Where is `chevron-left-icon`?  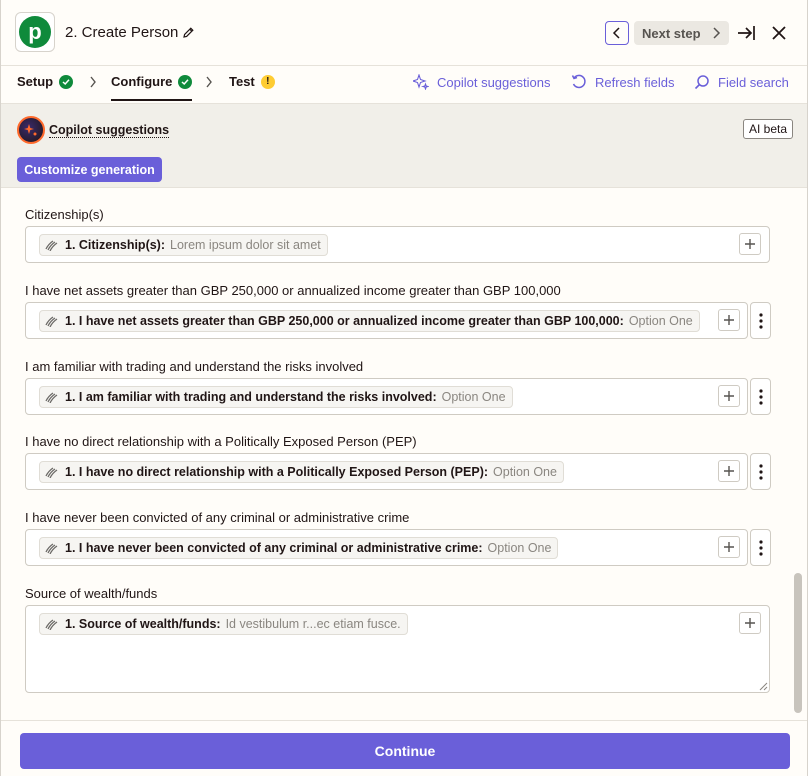
chevron-left-icon is located at coordinates (616, 33).